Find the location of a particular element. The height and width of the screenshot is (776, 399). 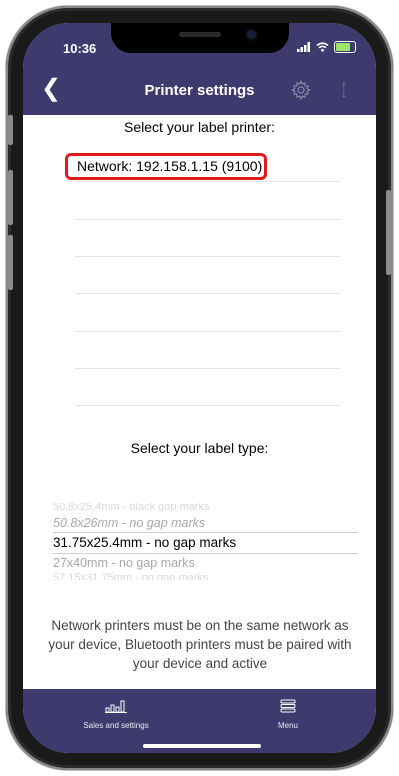

status-icons is located at coordinates (326, 47).